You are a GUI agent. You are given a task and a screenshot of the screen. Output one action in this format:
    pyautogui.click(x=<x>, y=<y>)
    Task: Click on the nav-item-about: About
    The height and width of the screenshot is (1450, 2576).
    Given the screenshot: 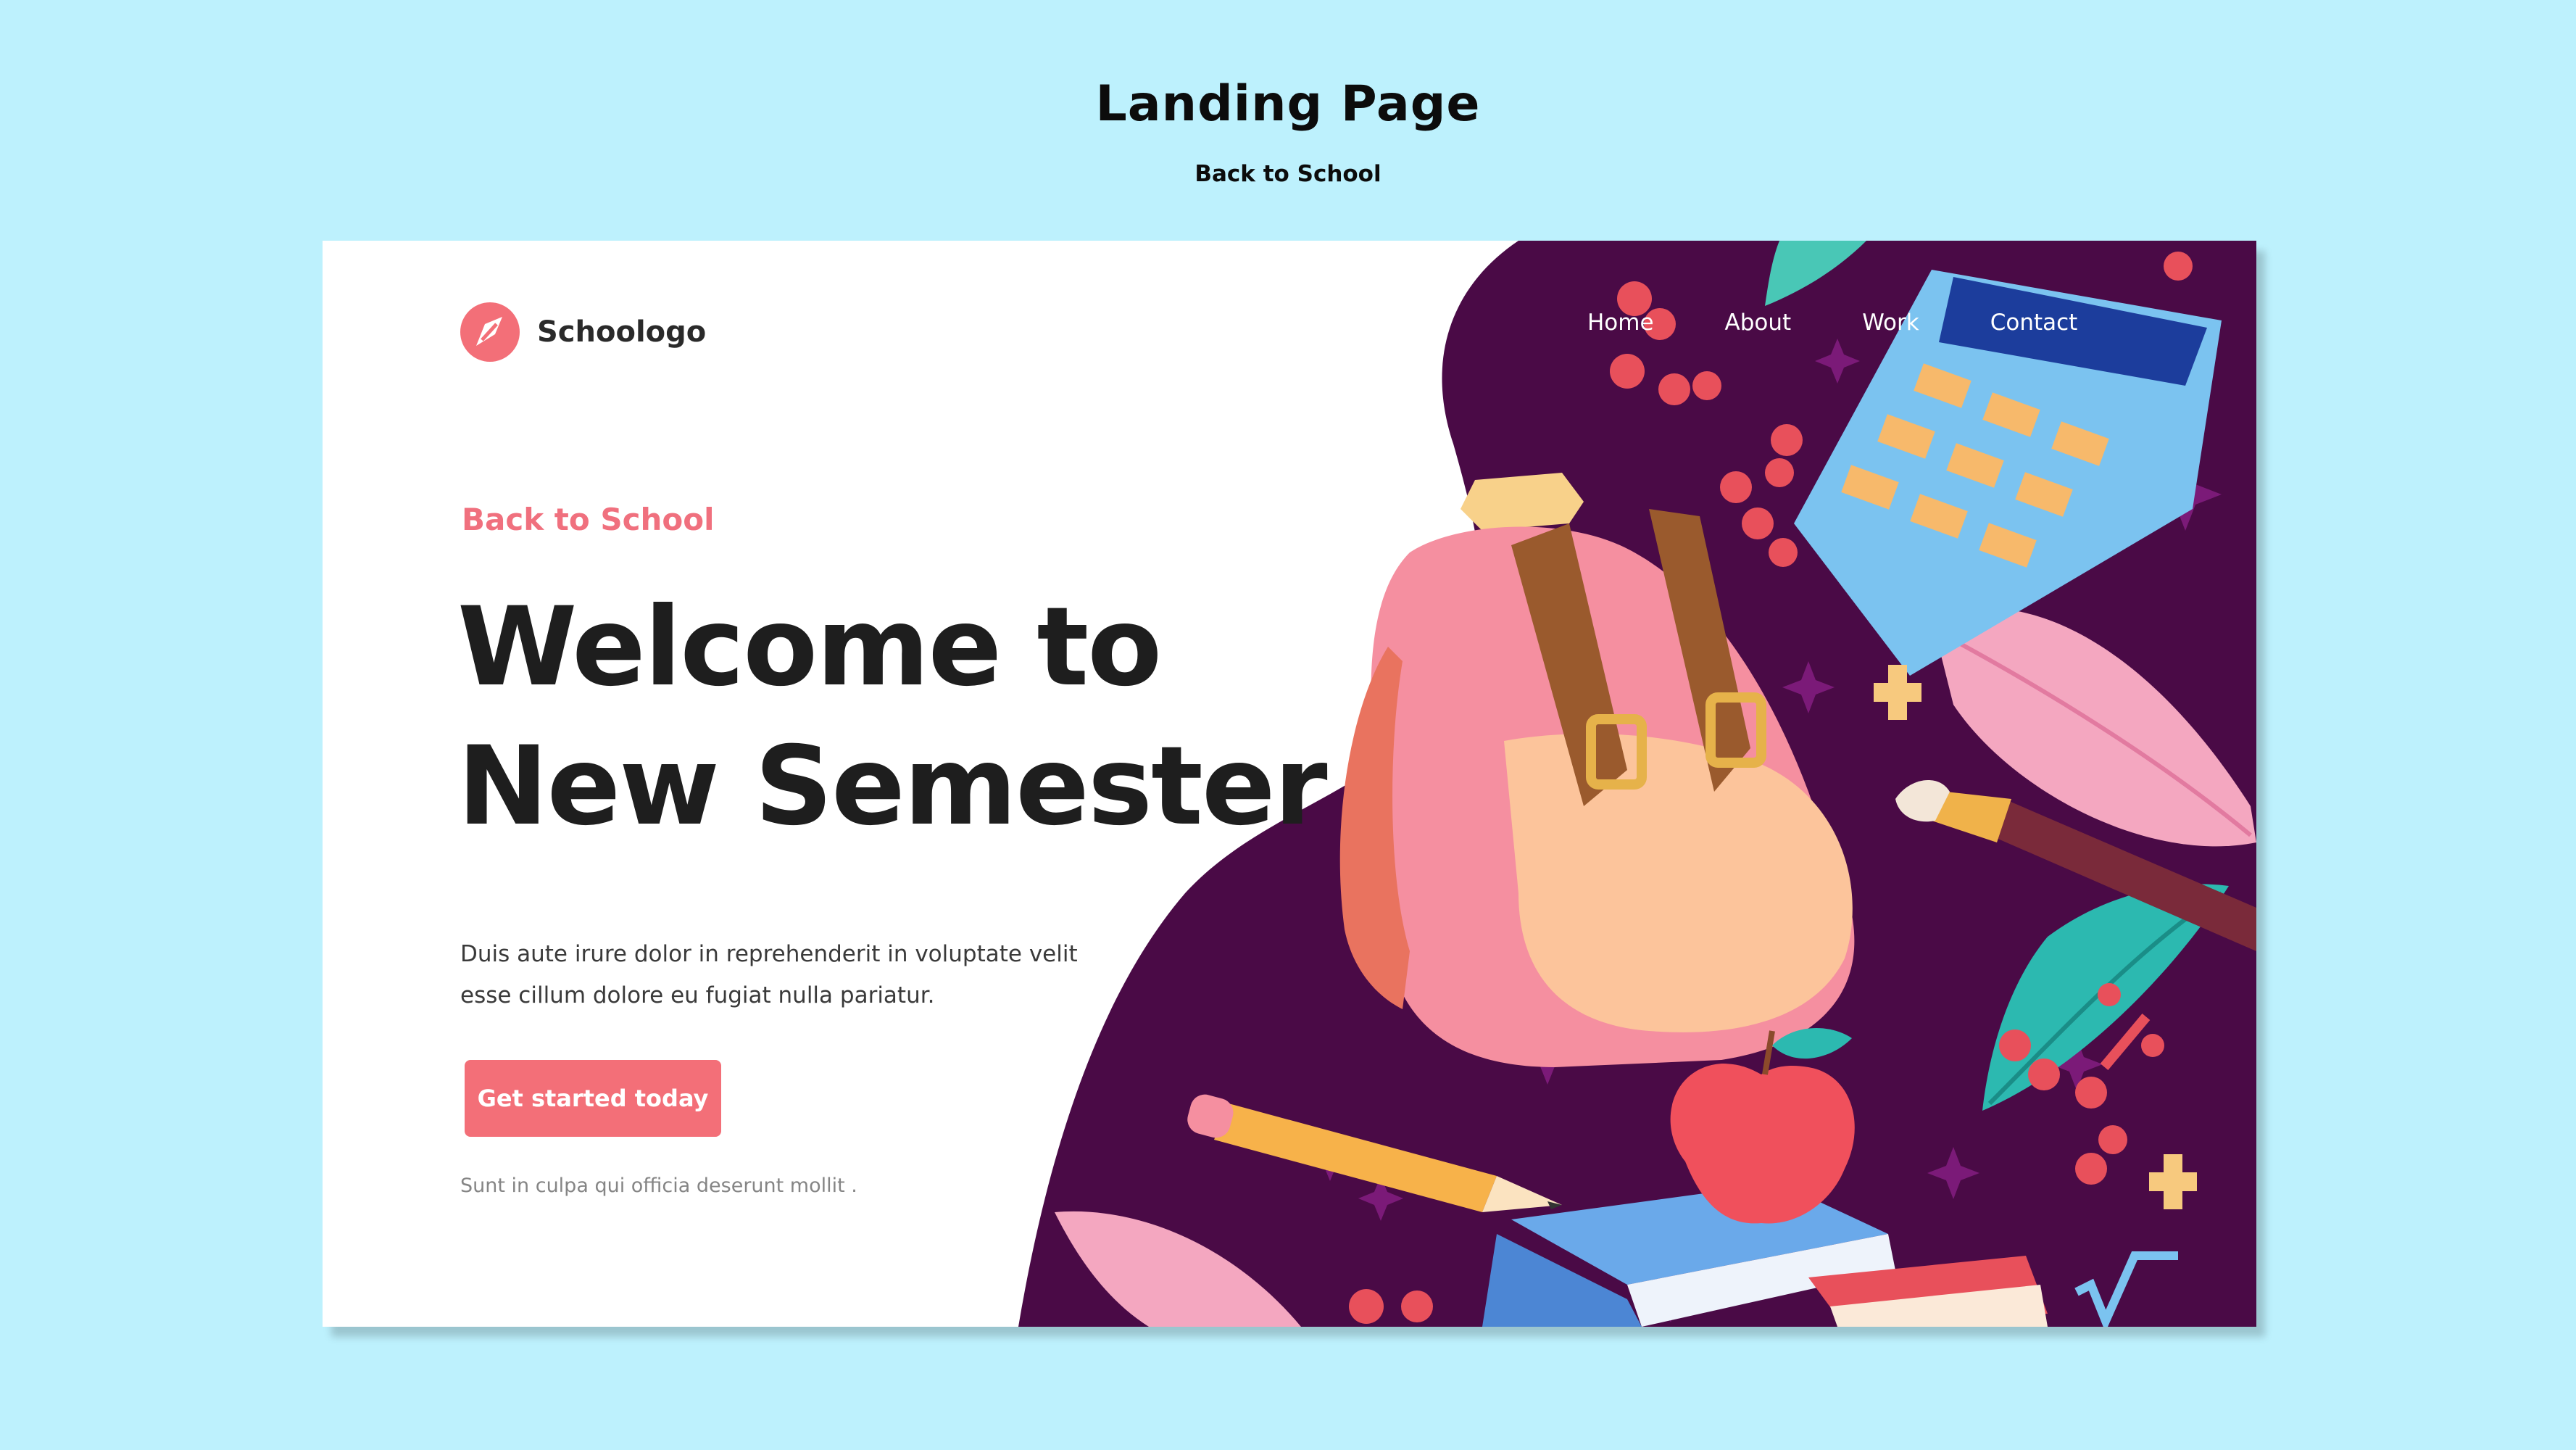 What is the action you would take?
    pyautogui.click(x=1758, y=323)
    